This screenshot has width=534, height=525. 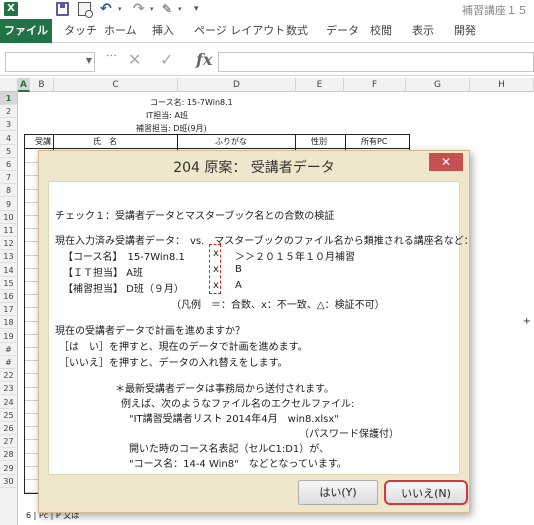 What do you see at coordinates (8, 389) in the screenshot?
I see `row-header: 23` at bounding box center [8, 389].